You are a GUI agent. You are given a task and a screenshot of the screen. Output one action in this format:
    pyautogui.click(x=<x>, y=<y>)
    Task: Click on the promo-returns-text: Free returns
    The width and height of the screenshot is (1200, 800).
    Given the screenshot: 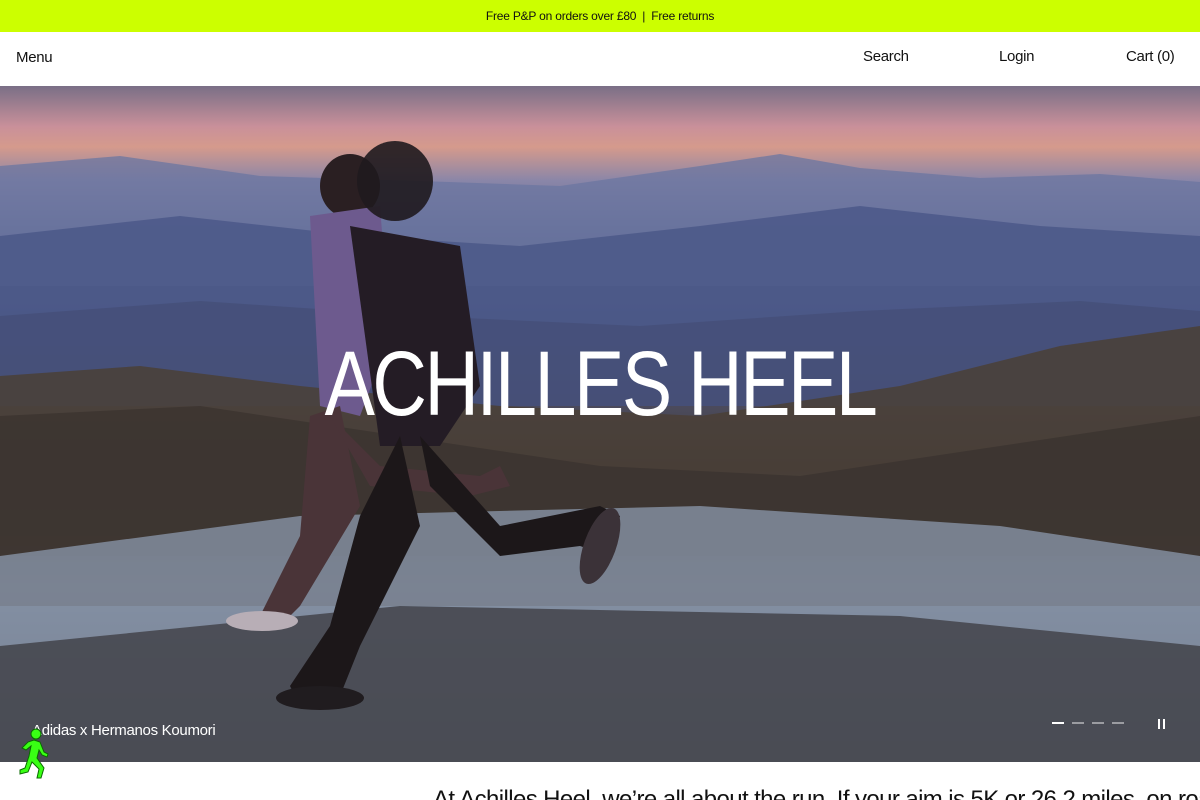 What is the action you would take?
    pyautogui.click(x=683, y=16)
    